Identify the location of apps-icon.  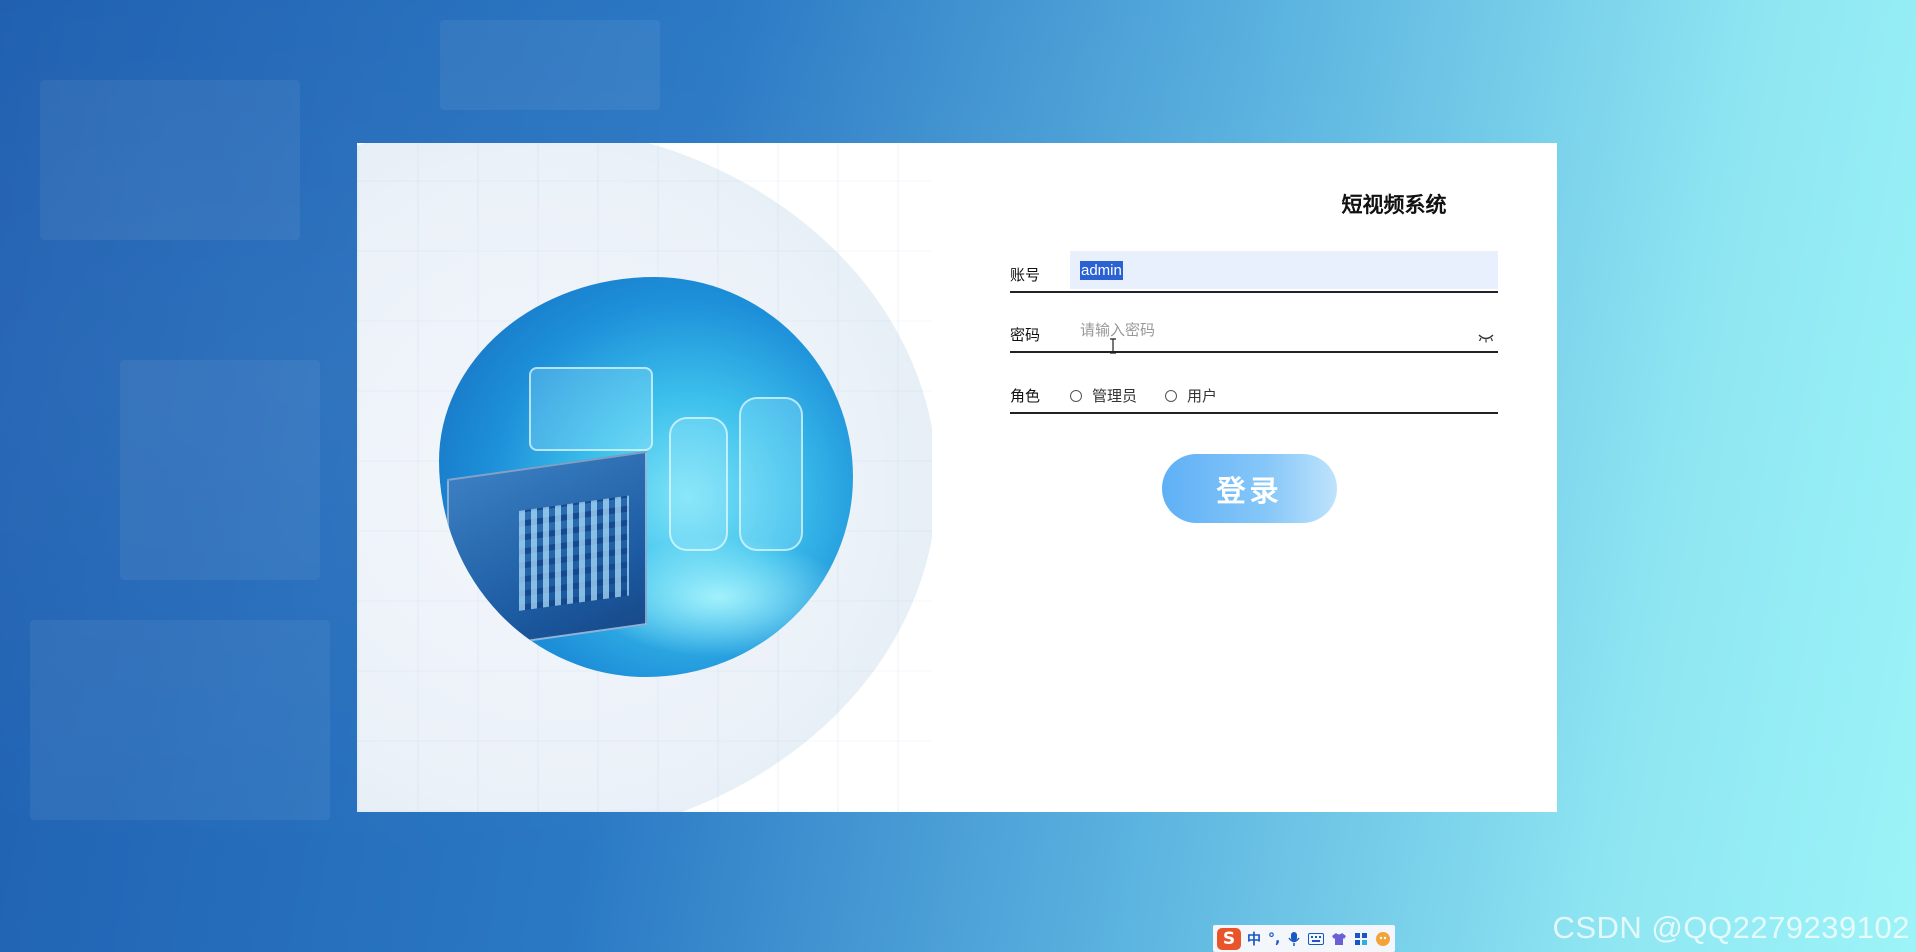
(1361, 939).